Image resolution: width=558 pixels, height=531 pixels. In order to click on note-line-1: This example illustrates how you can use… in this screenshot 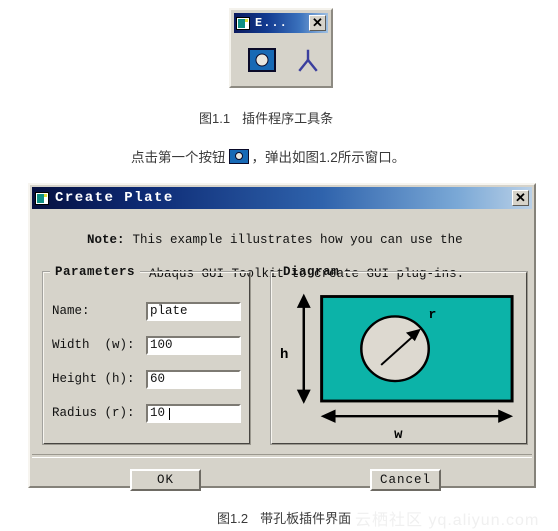, I will do `click(297, 240)`.